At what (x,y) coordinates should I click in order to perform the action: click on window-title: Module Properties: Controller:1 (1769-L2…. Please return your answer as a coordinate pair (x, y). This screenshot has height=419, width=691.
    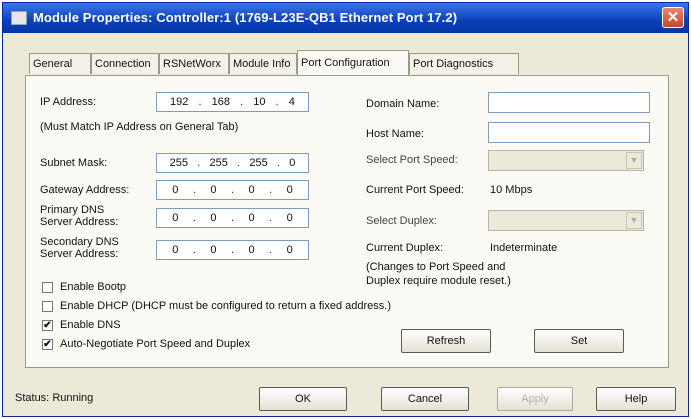
    Looking at the image, I should click on (245, 17).